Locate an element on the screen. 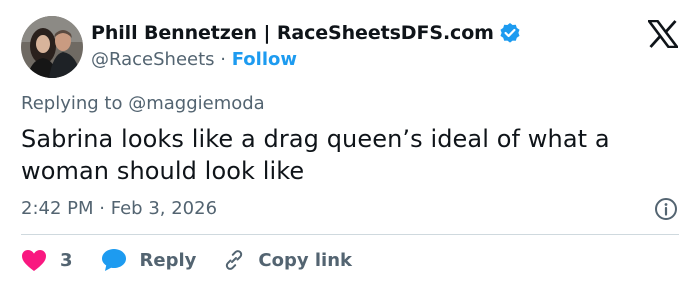 This screenshot has width=700, height=287. avatar-image is located at coordinates (52, 47).